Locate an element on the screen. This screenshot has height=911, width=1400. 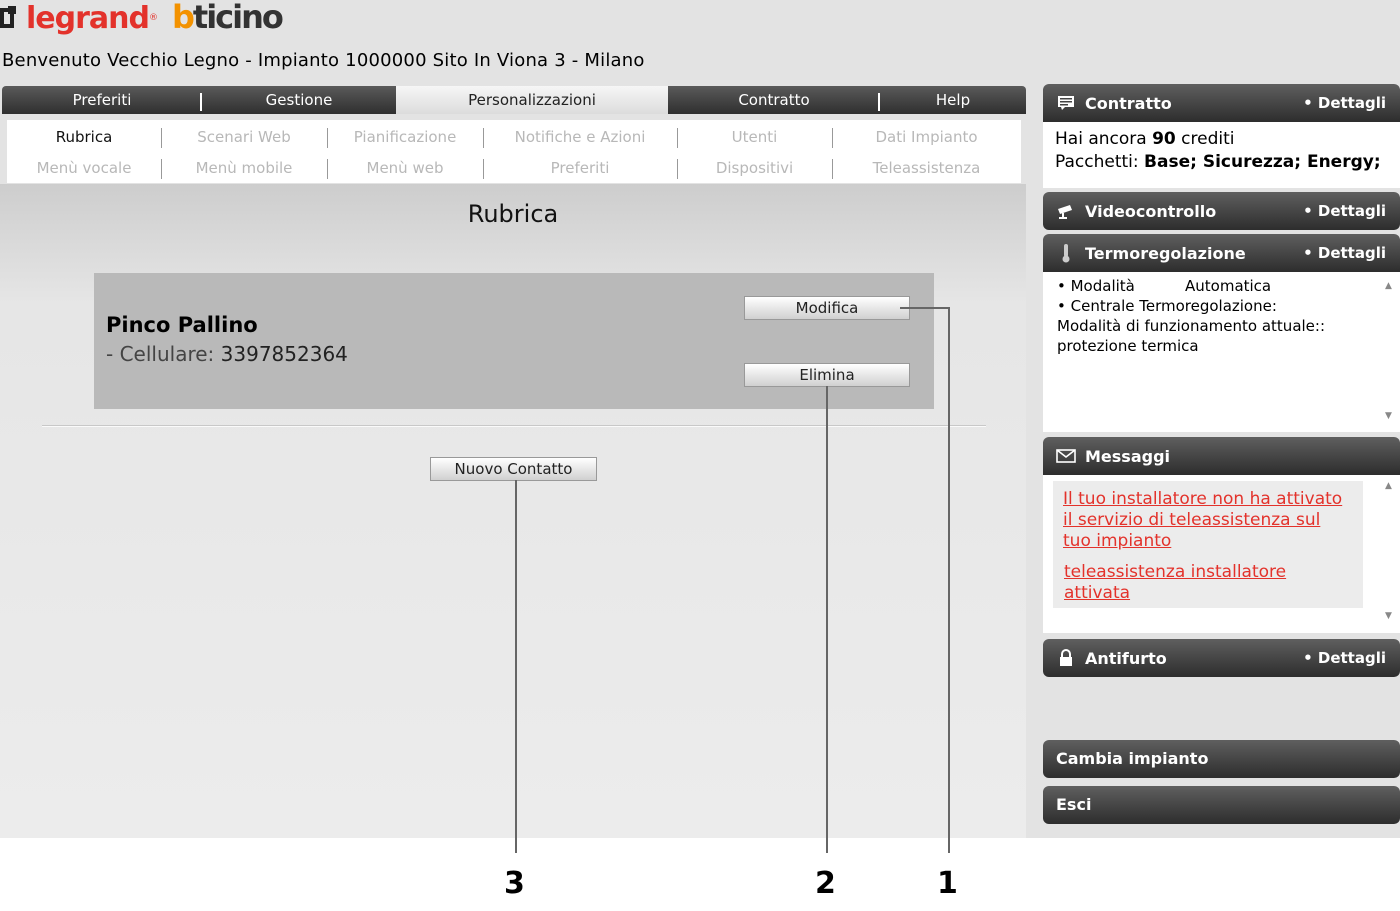
termo-current-value: protezione termica is located at coordinates (1128, 346).